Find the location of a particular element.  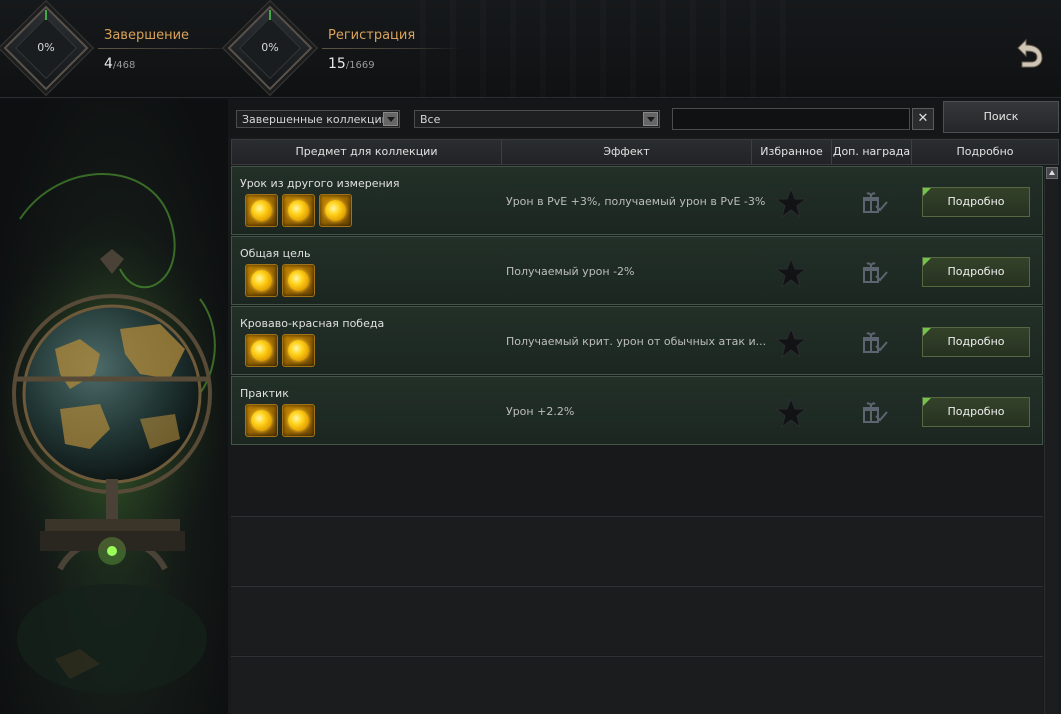

registration-stat: 0% Регистрация 15/1669 is located at coordinates (348, 48).